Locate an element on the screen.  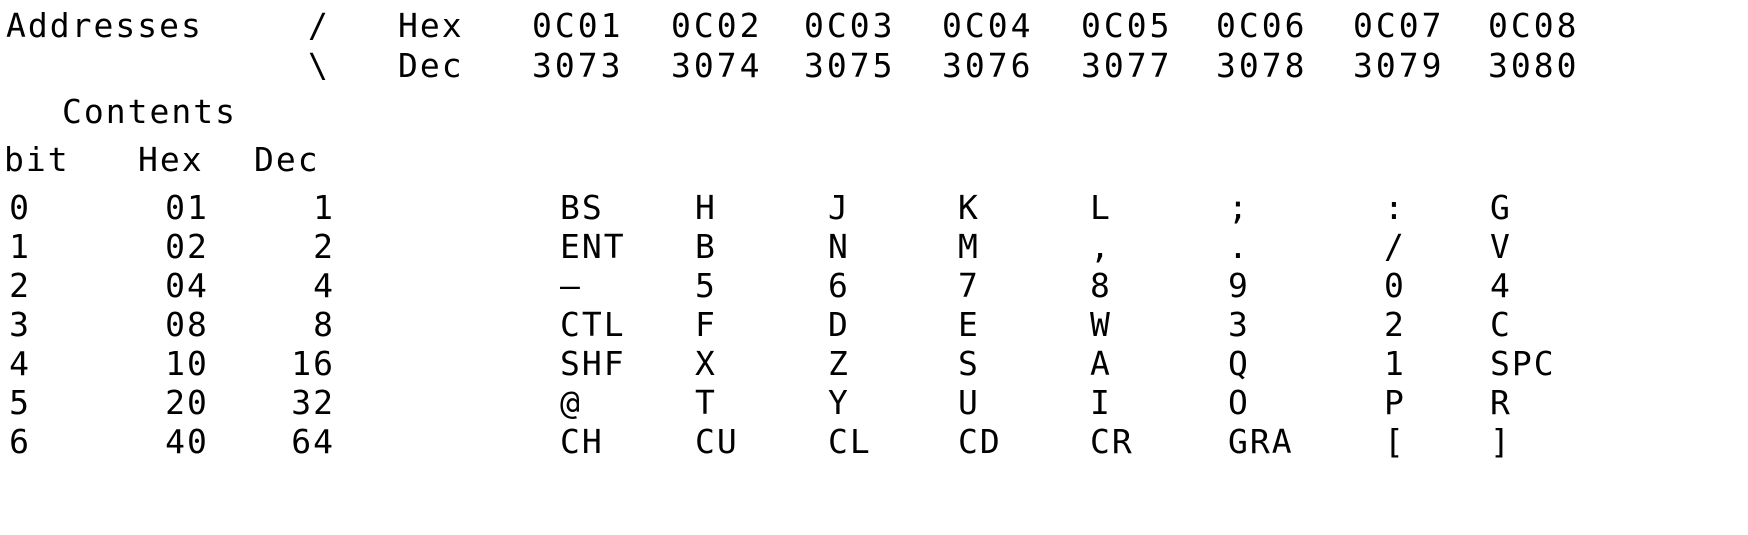
dec-address: 3078 is located at coordinates (1262, 65).